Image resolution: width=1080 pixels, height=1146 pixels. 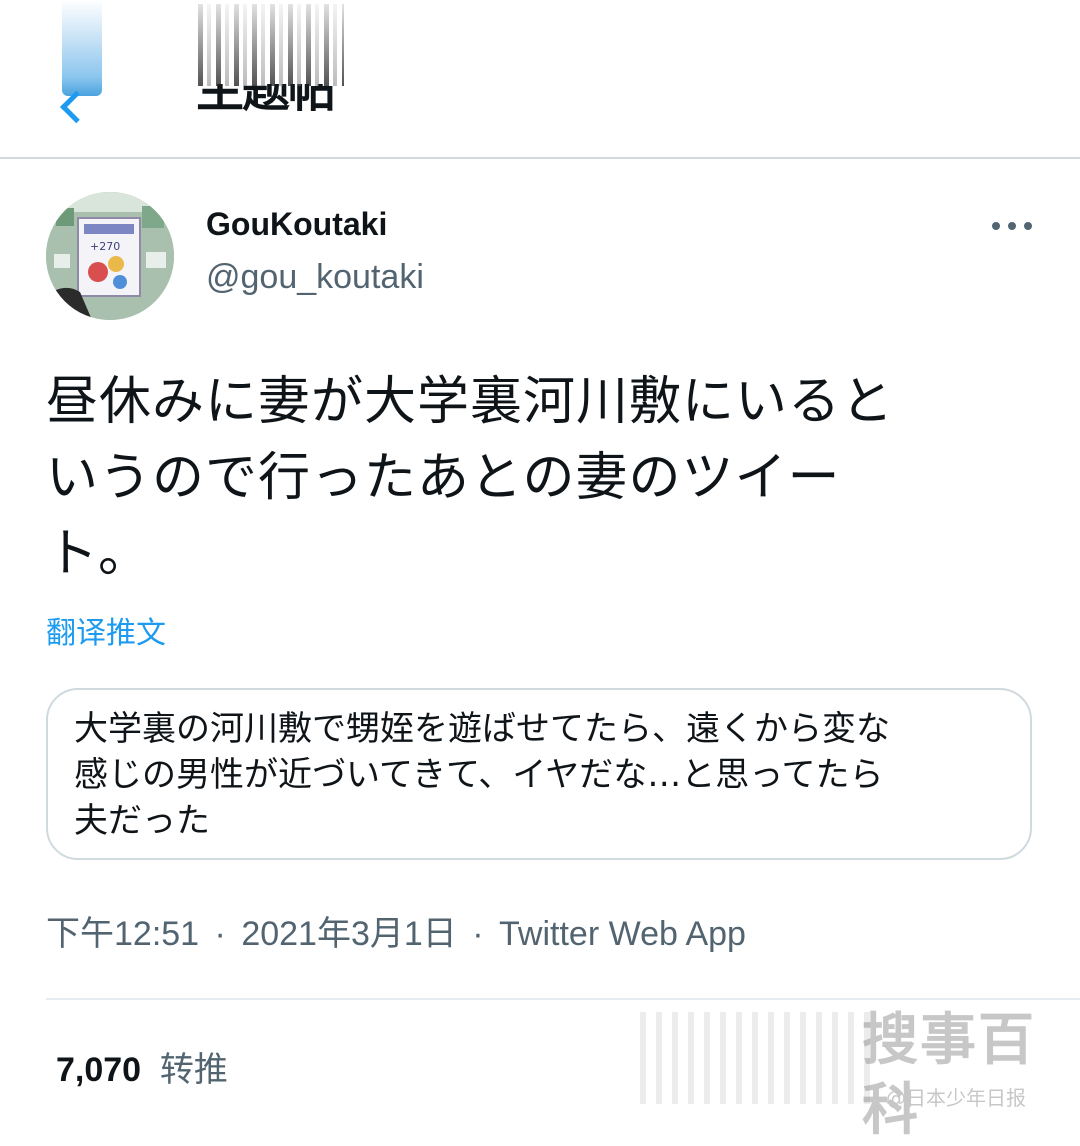 I want to click on tweet-text-line: 昼休みに妻が大学裏河川敷にいると, so click(x=470, y=402).